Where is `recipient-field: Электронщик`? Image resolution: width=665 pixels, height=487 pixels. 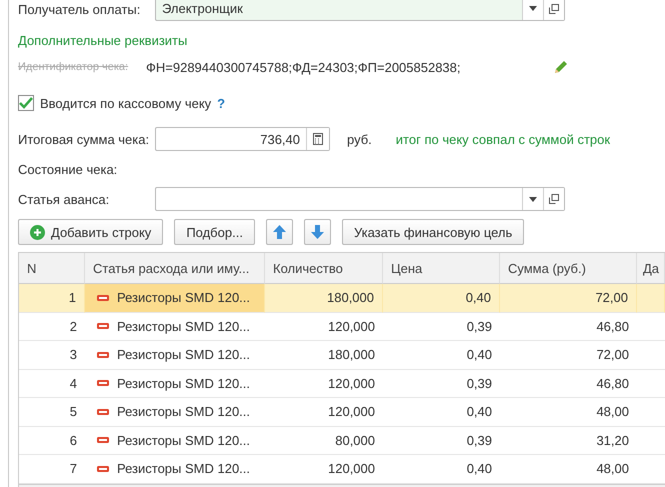 recipient-field: Электронщик is located at coordinates (360, 10).